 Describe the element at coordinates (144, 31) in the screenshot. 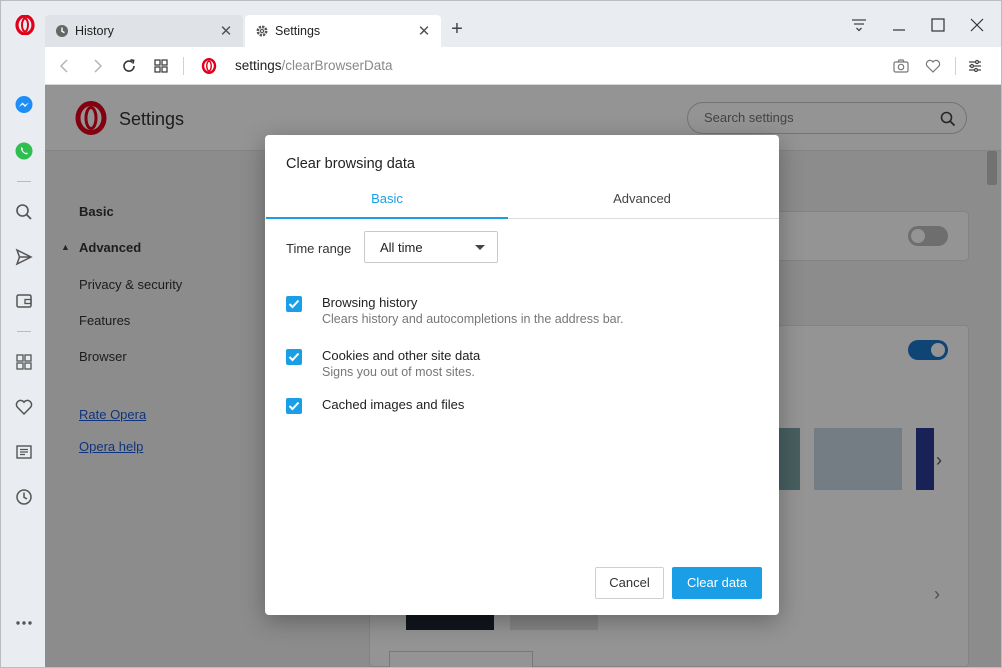

I see `tab-history: History ✕` at that location.